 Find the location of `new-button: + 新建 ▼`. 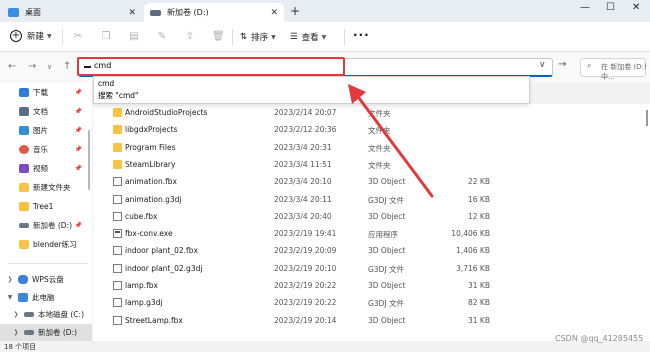

new-button: + 新建 ▼ is located at coordinates (31, 36).